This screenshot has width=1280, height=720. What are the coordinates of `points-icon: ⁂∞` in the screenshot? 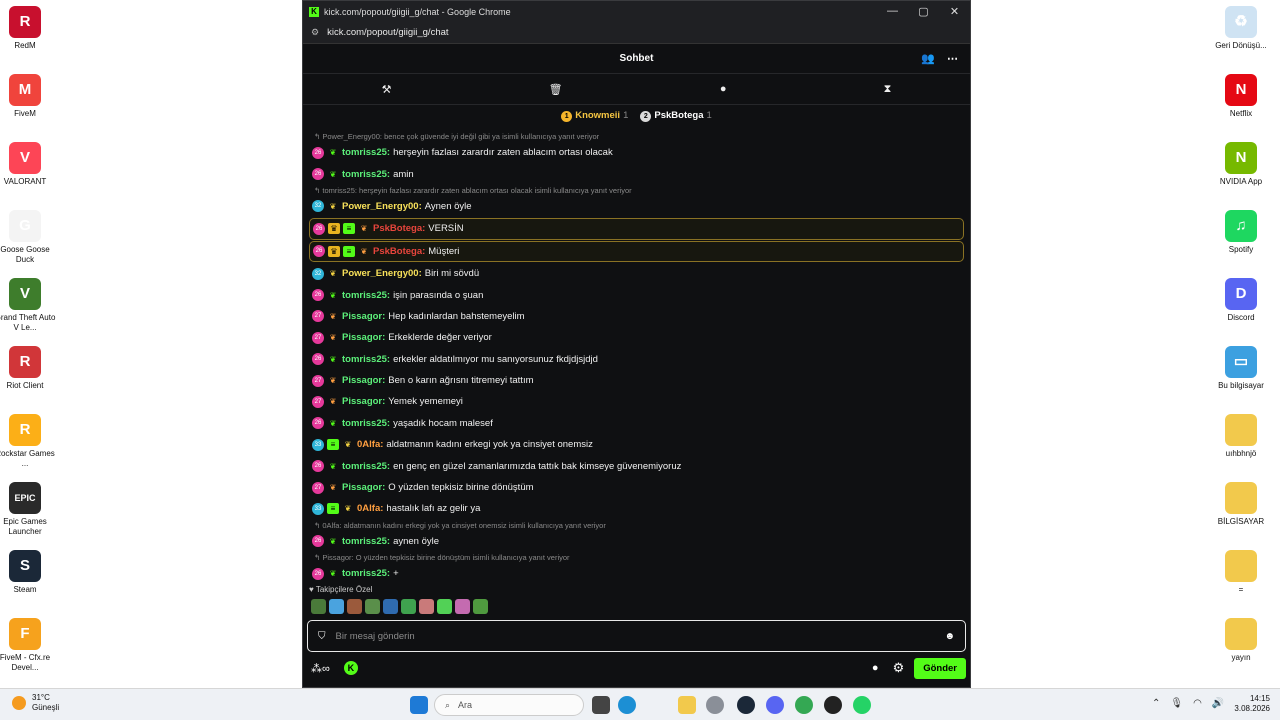 It's located at (320, 668).